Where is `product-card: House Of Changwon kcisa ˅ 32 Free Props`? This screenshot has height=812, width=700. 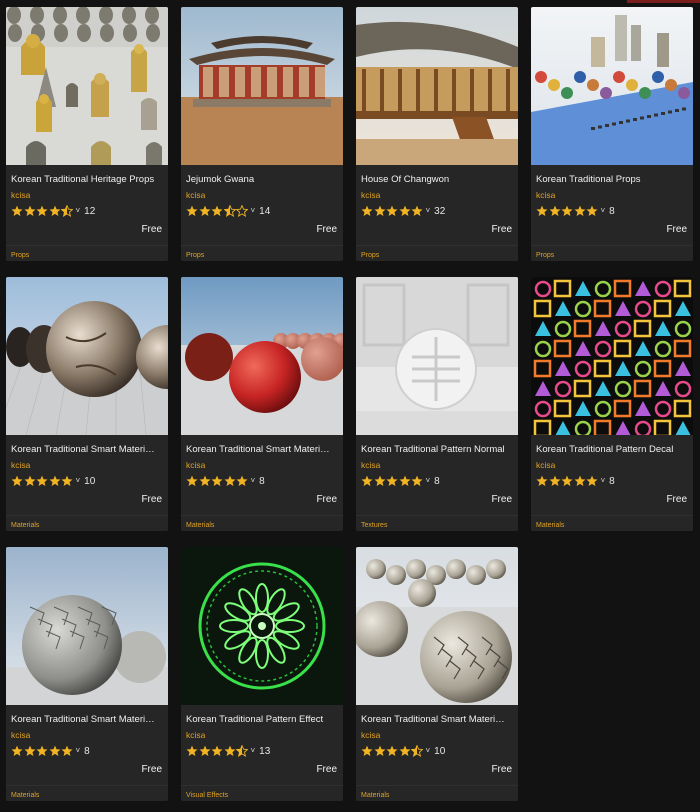 product-card: House Of Changwon kcisa ˅ 32 Free Props is located at coordinates (437, 134).